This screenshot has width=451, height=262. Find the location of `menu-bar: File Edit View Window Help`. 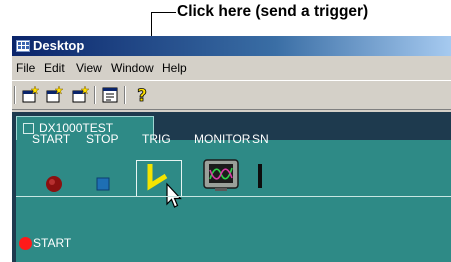

menu-bar: File Edit View Window Help is located at coordinates (231, 68).